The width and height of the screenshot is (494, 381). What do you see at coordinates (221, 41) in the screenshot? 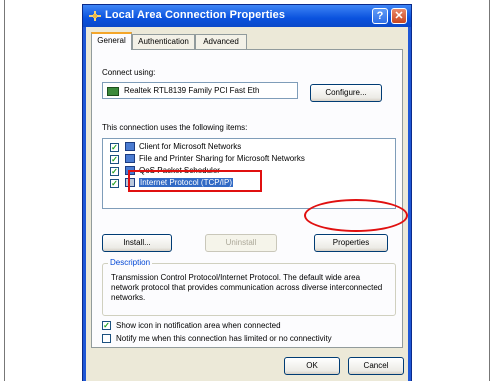
I see `tab-advanced: Advanced` at bounding box center [221, 41].